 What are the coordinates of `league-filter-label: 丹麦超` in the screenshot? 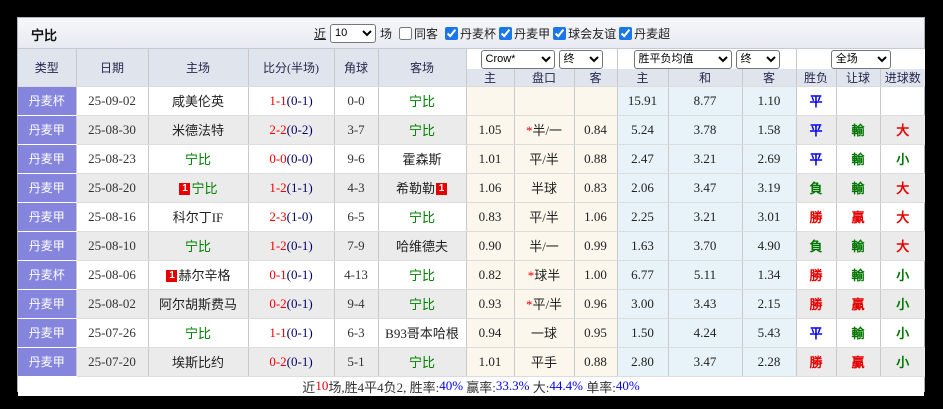 It's located at (652, 33).